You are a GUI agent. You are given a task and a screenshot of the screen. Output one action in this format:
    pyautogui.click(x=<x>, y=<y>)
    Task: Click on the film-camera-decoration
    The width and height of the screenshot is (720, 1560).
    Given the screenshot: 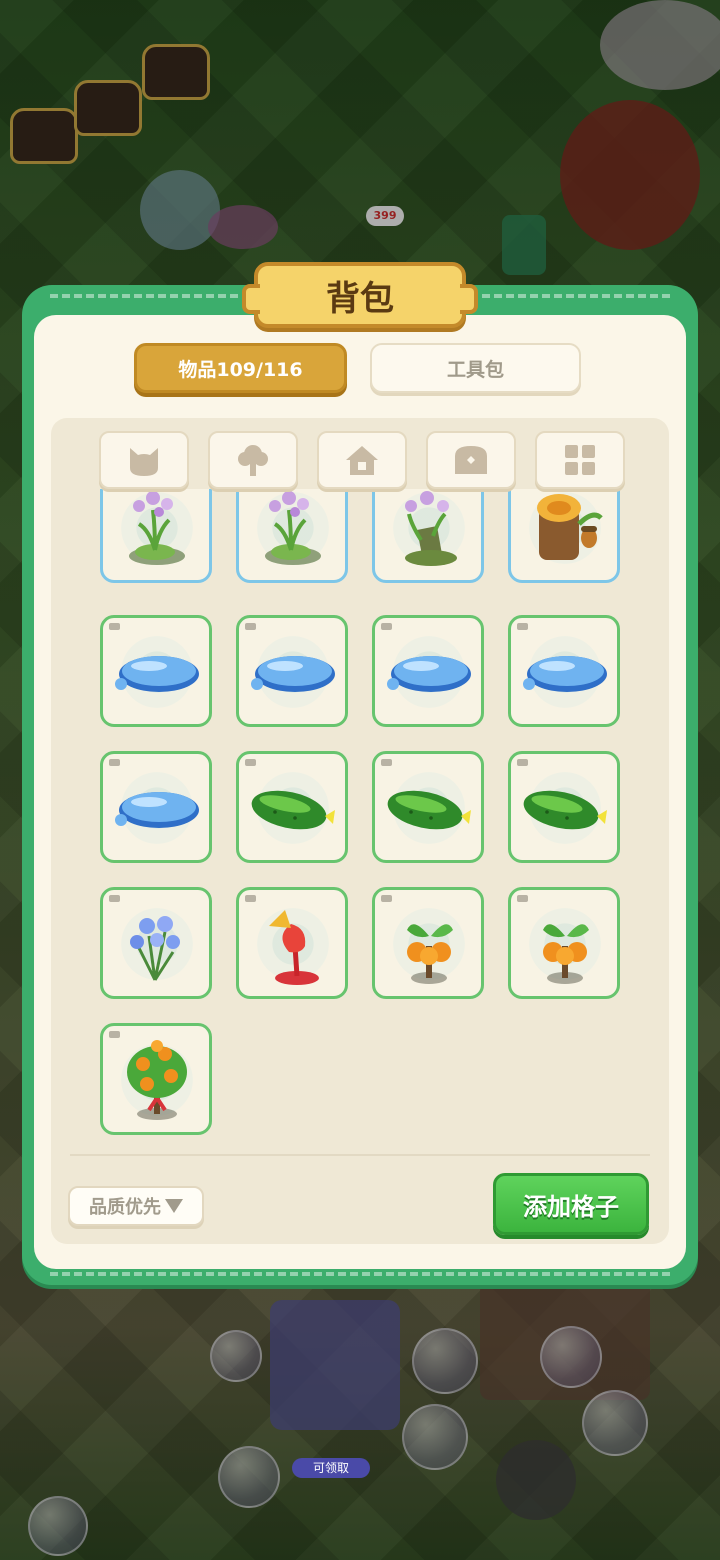 What is the action you would take?
    pyautogui.click(x=536, y=1480)
    